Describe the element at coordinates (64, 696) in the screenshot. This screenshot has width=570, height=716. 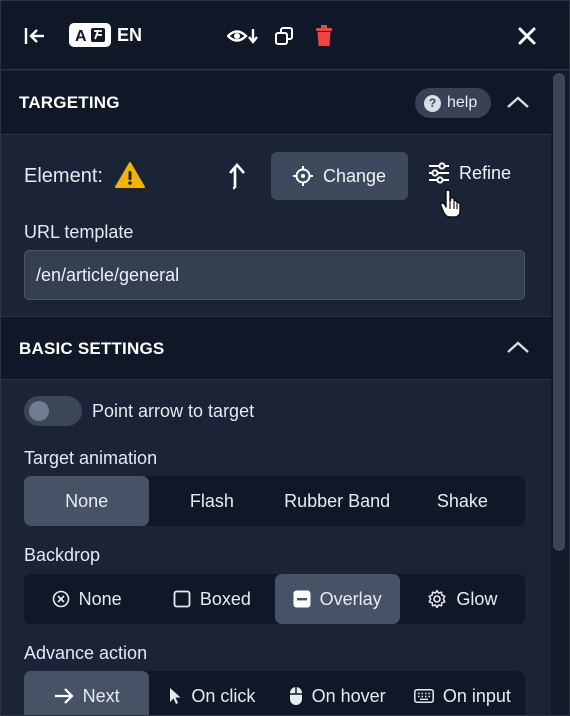
I see `arrow-right-icon` at that location.